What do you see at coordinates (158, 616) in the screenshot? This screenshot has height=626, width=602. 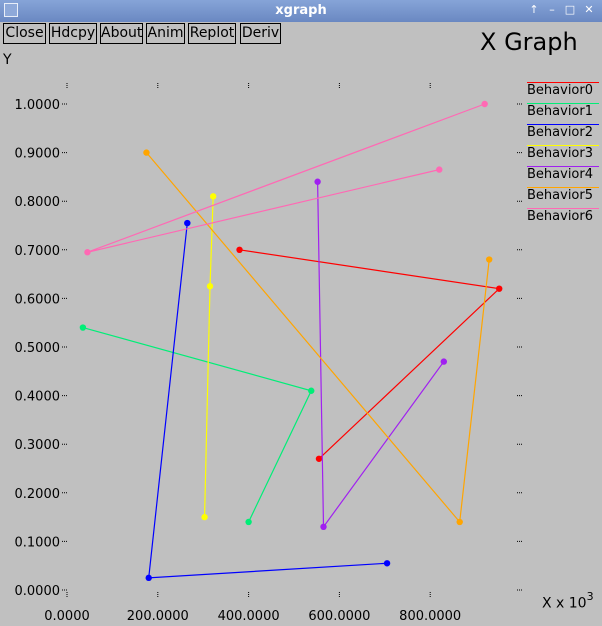 I see `x-tick-label: 200.0000` at bounding box center [158, 616].